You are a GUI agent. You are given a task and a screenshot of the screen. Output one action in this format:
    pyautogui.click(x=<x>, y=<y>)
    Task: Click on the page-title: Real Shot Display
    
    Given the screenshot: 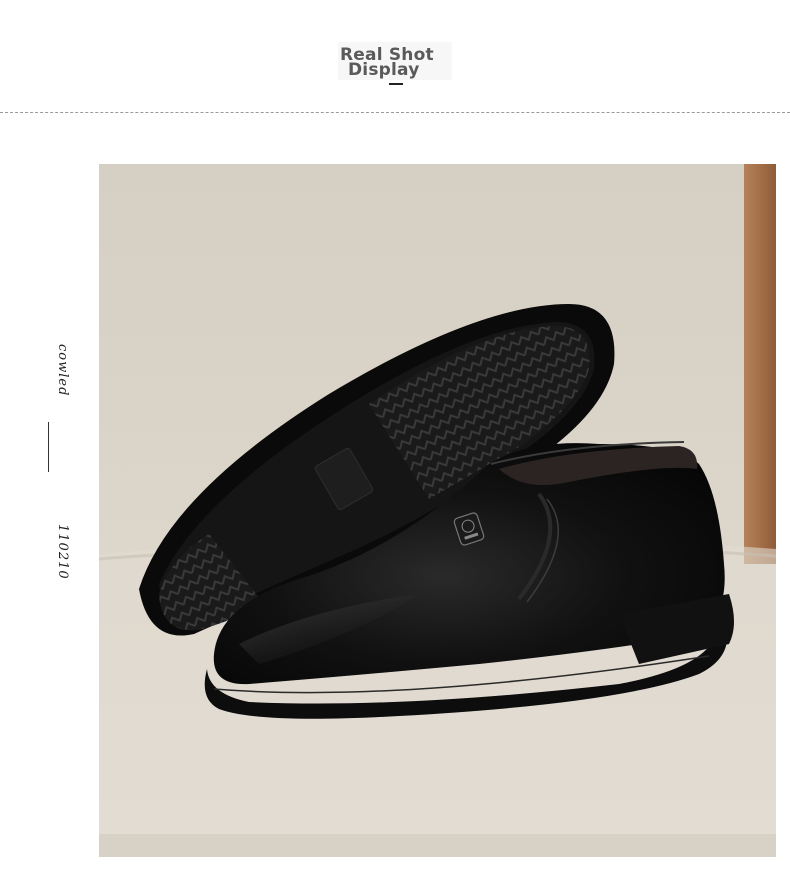 What is the action you would take?
    pyautogui.click(x=395, y=63)
    